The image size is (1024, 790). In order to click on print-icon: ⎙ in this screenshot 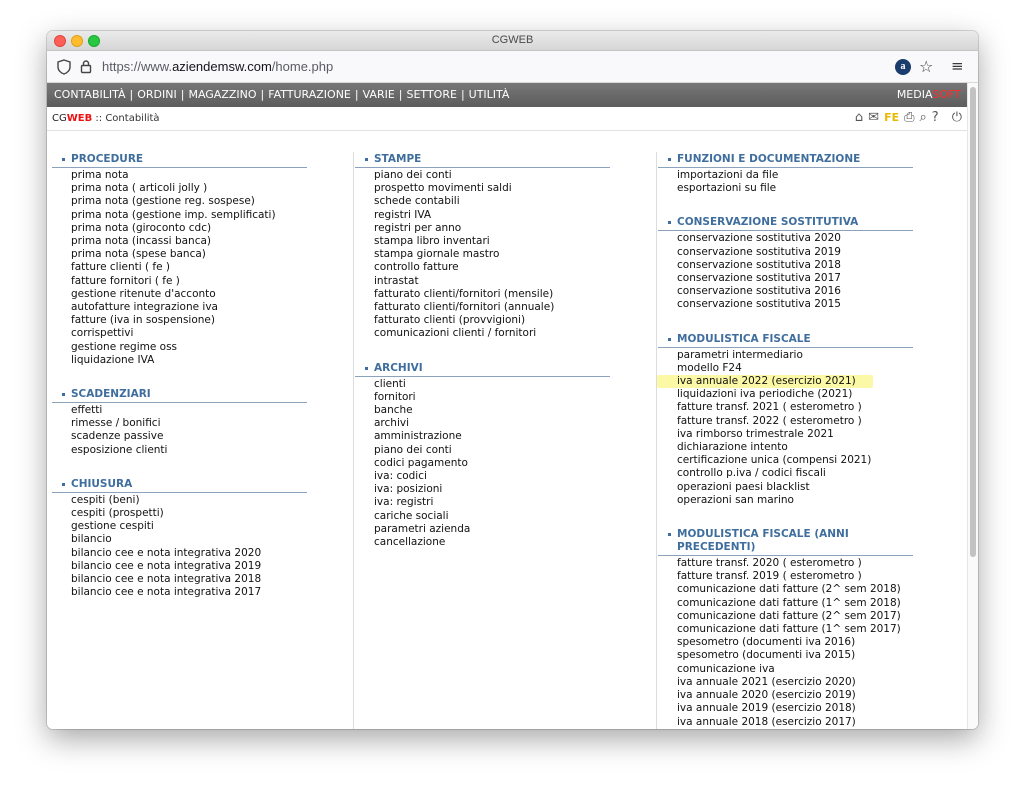, I will do `click(909, 118)`.